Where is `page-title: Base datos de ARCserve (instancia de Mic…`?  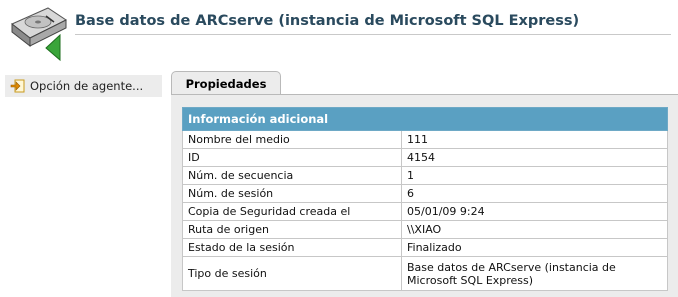
page-title: Base datos de ARCserve (instancia de Mic… is located at coordinates (327, 21).